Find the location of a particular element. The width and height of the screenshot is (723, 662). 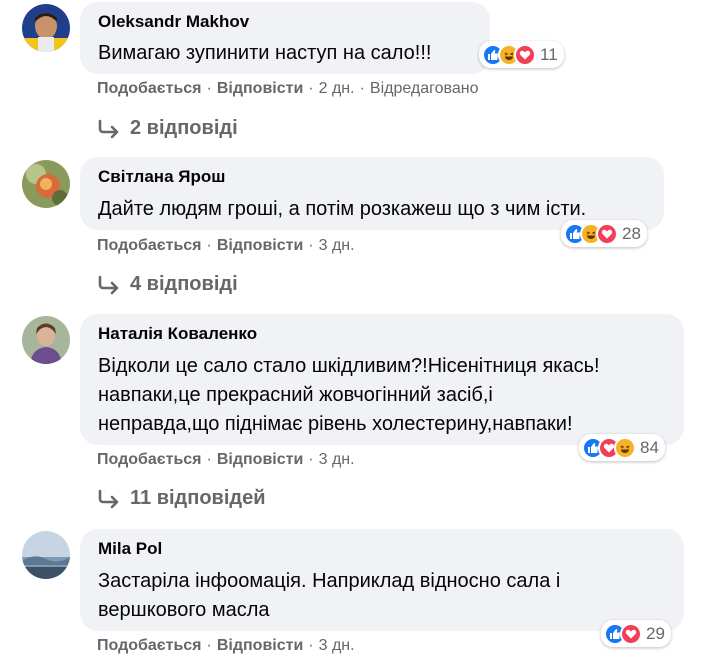

comment-author: Світлана Ярош is located at coordinates (372, 177).